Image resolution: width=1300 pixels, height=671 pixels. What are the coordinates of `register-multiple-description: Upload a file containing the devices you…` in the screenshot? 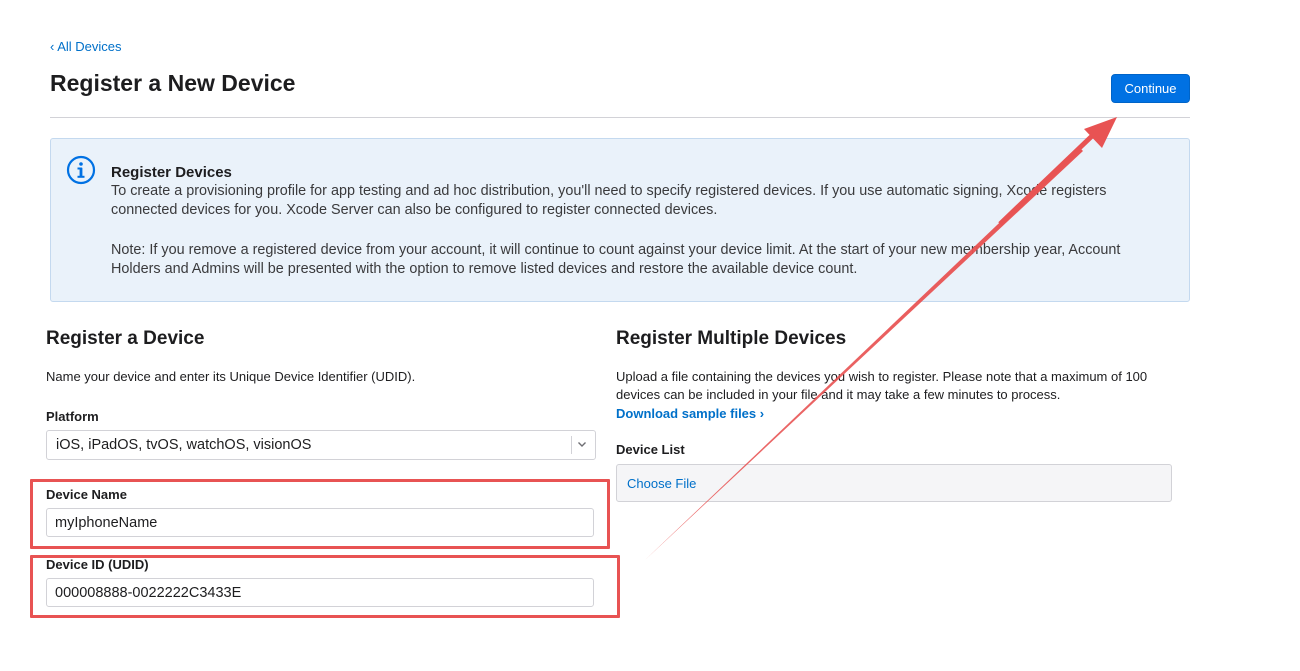 It's located at (882, 385).